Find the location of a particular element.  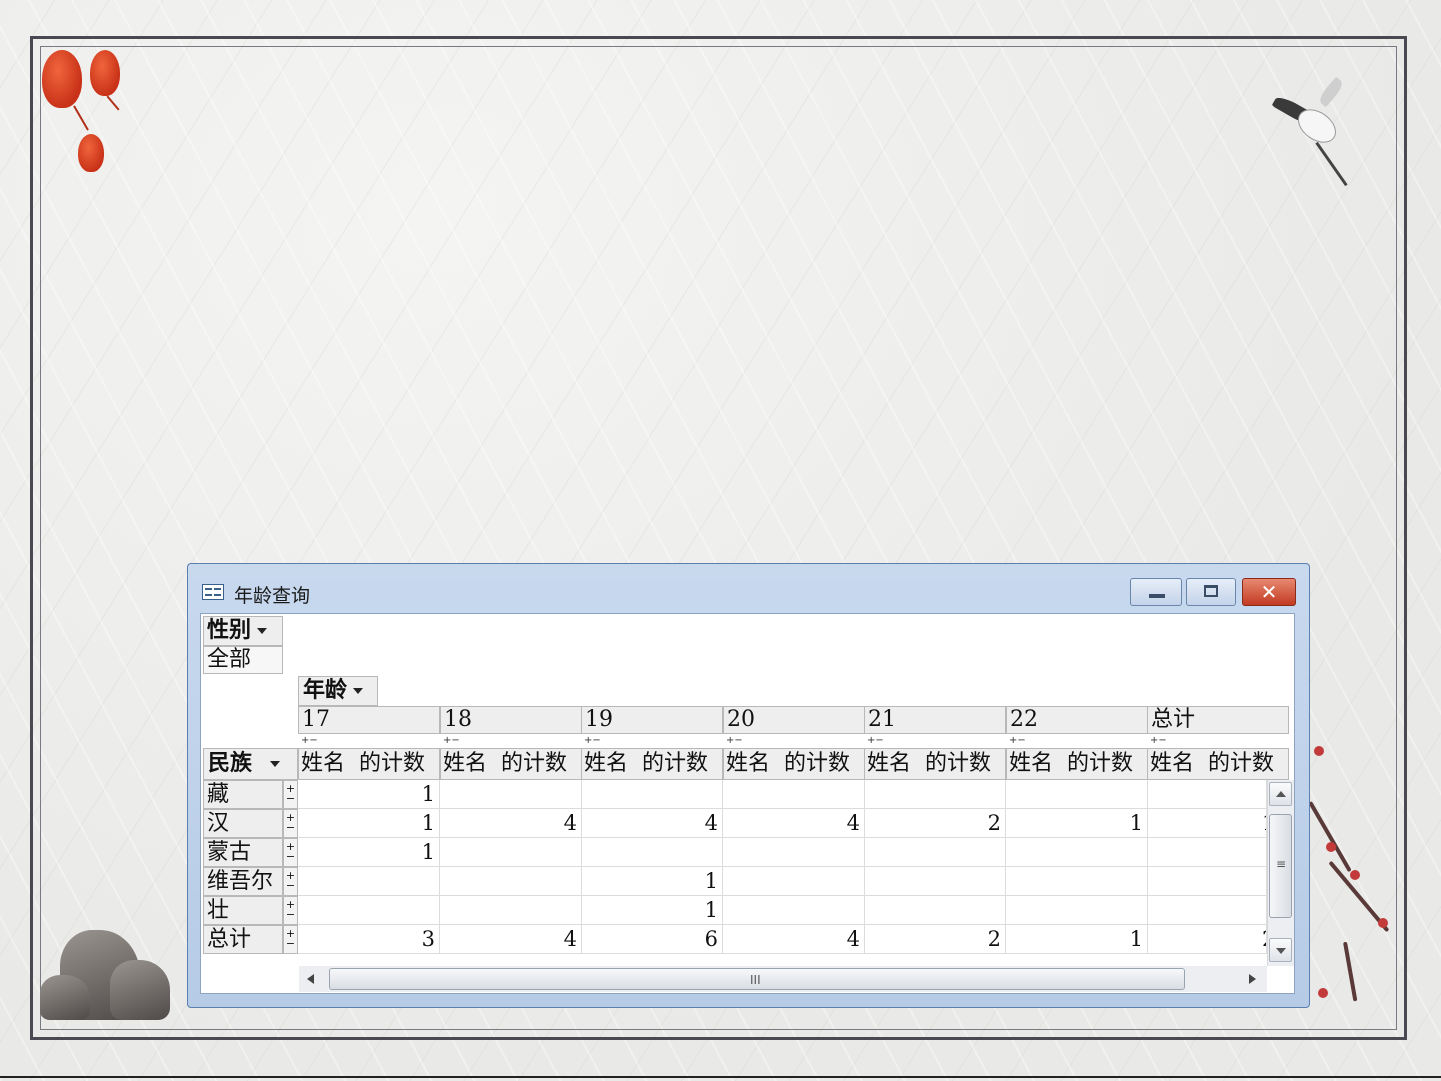

horizontal-scroll-thumb: III is located at coordinates (757, 979).